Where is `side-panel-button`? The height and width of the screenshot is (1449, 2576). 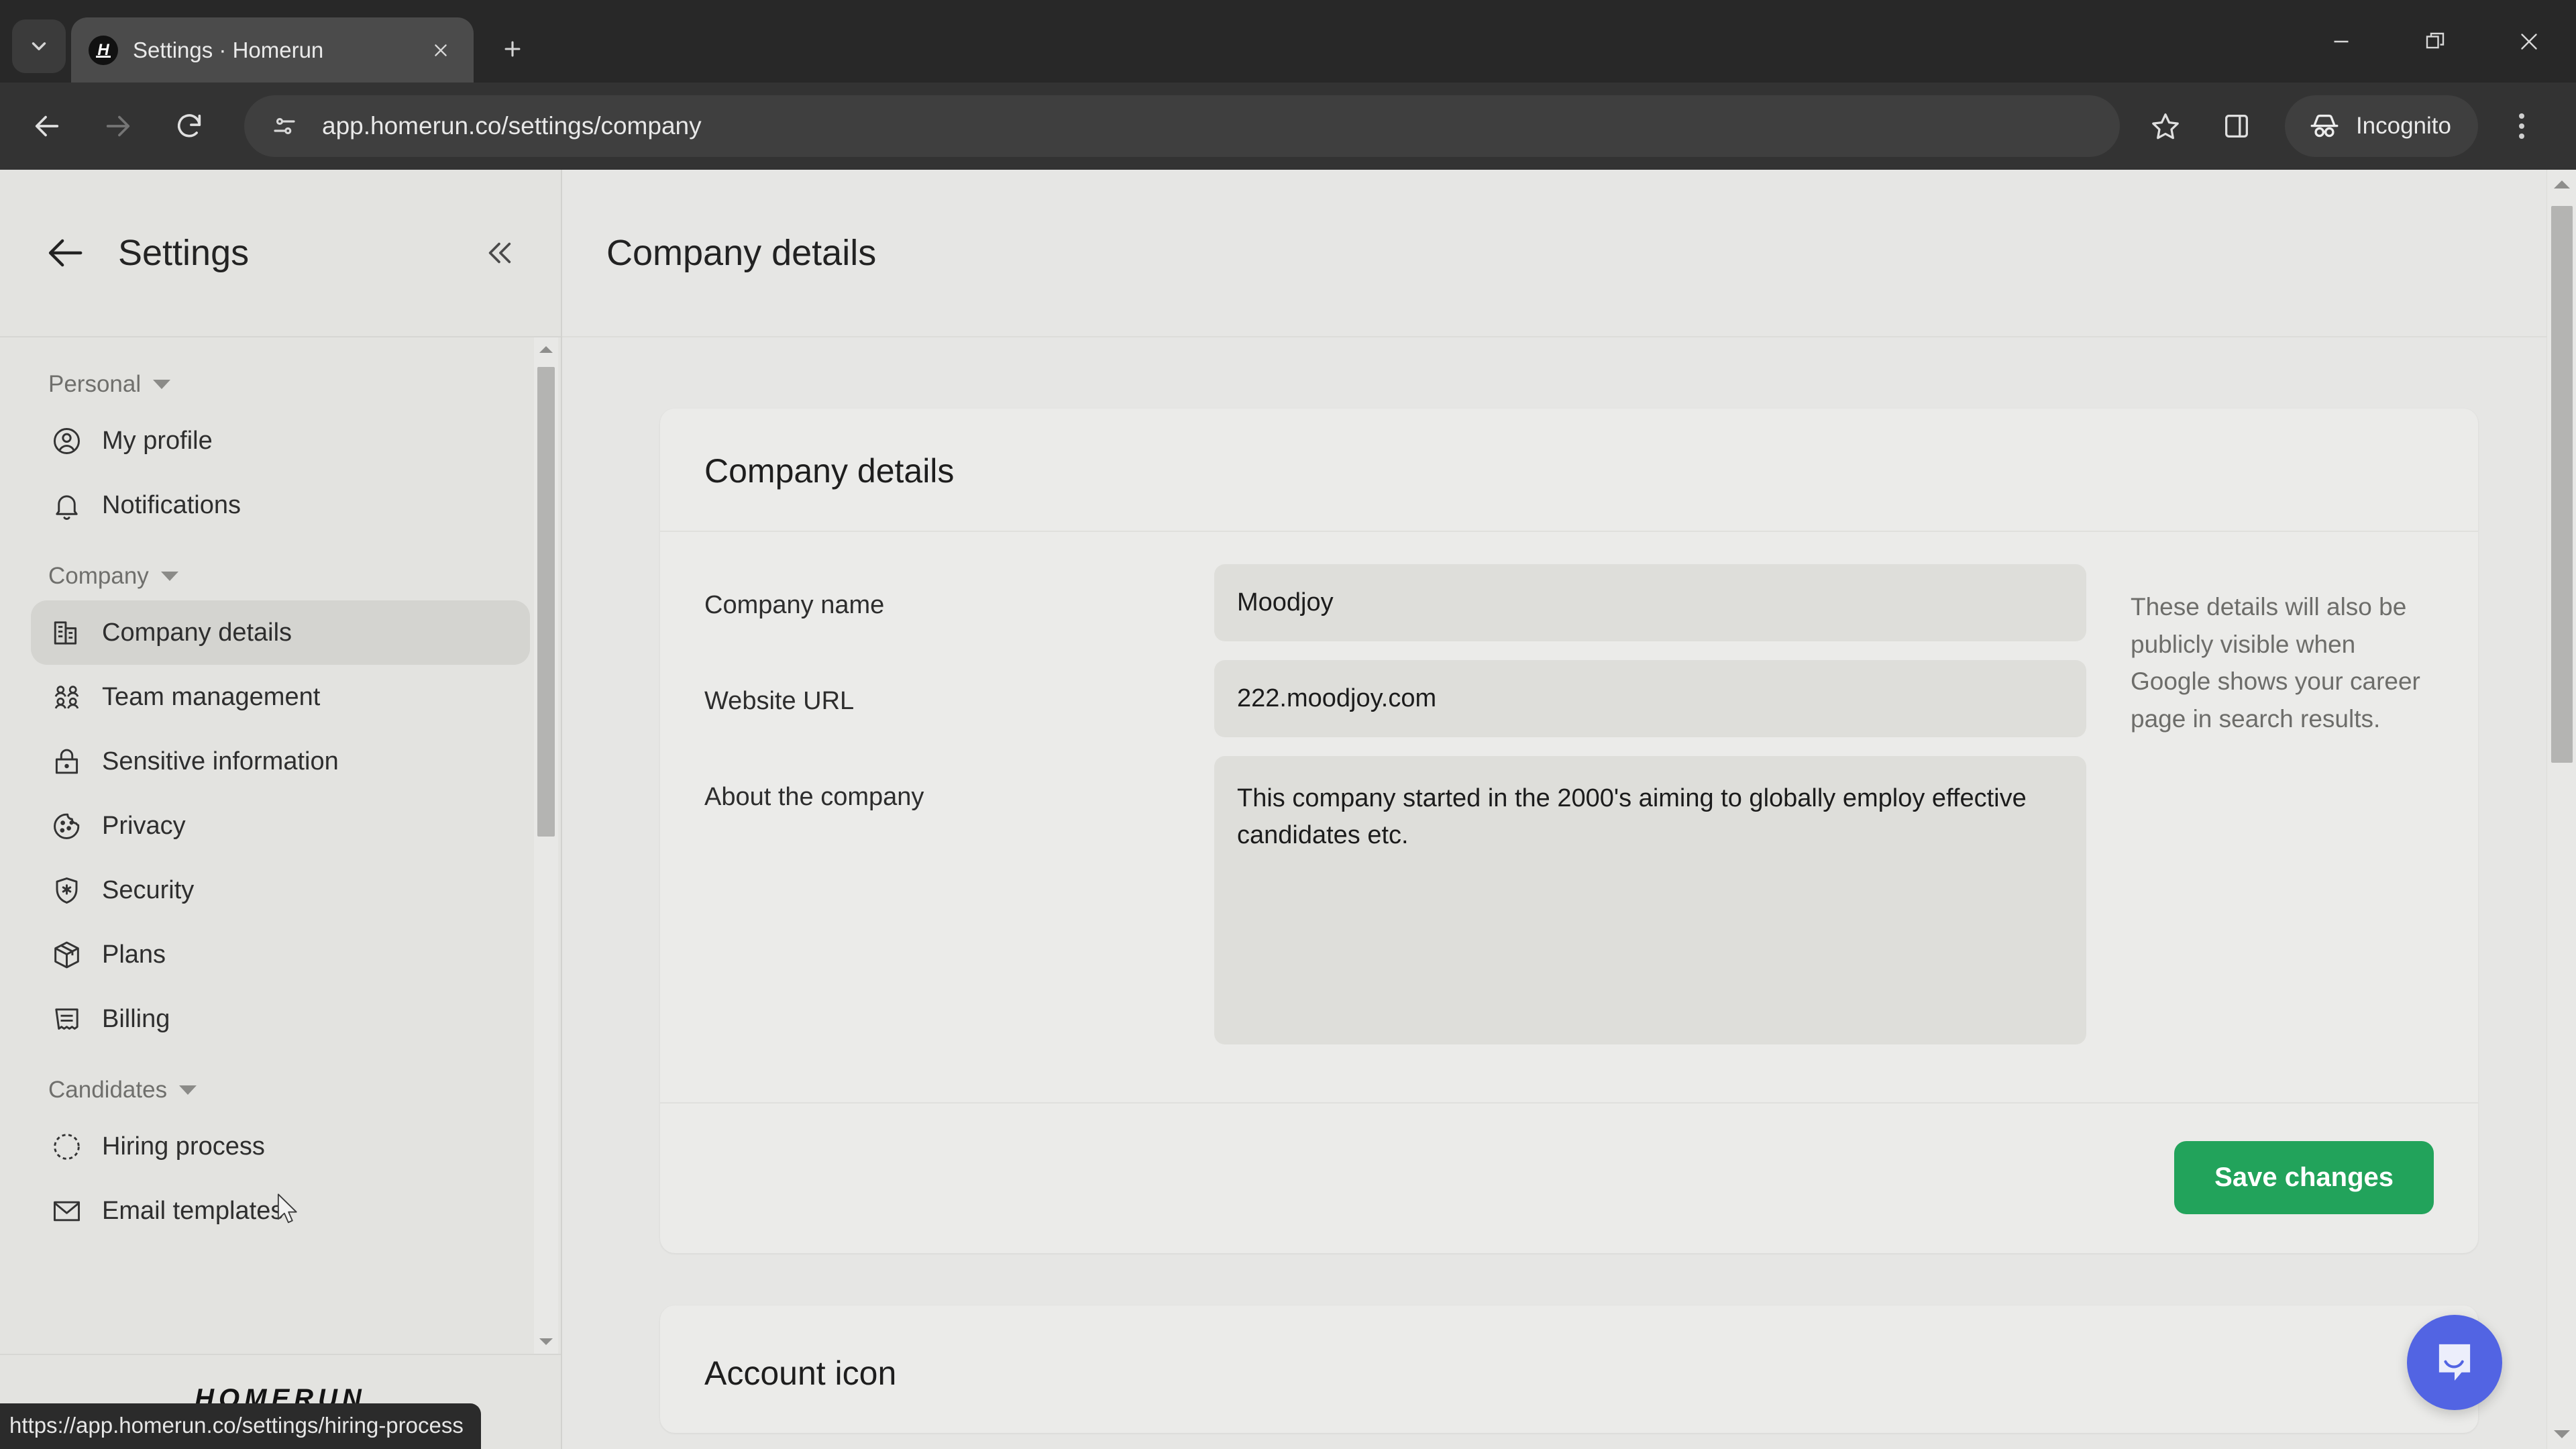
side-panel-button is located at coordinates (2236, 126).